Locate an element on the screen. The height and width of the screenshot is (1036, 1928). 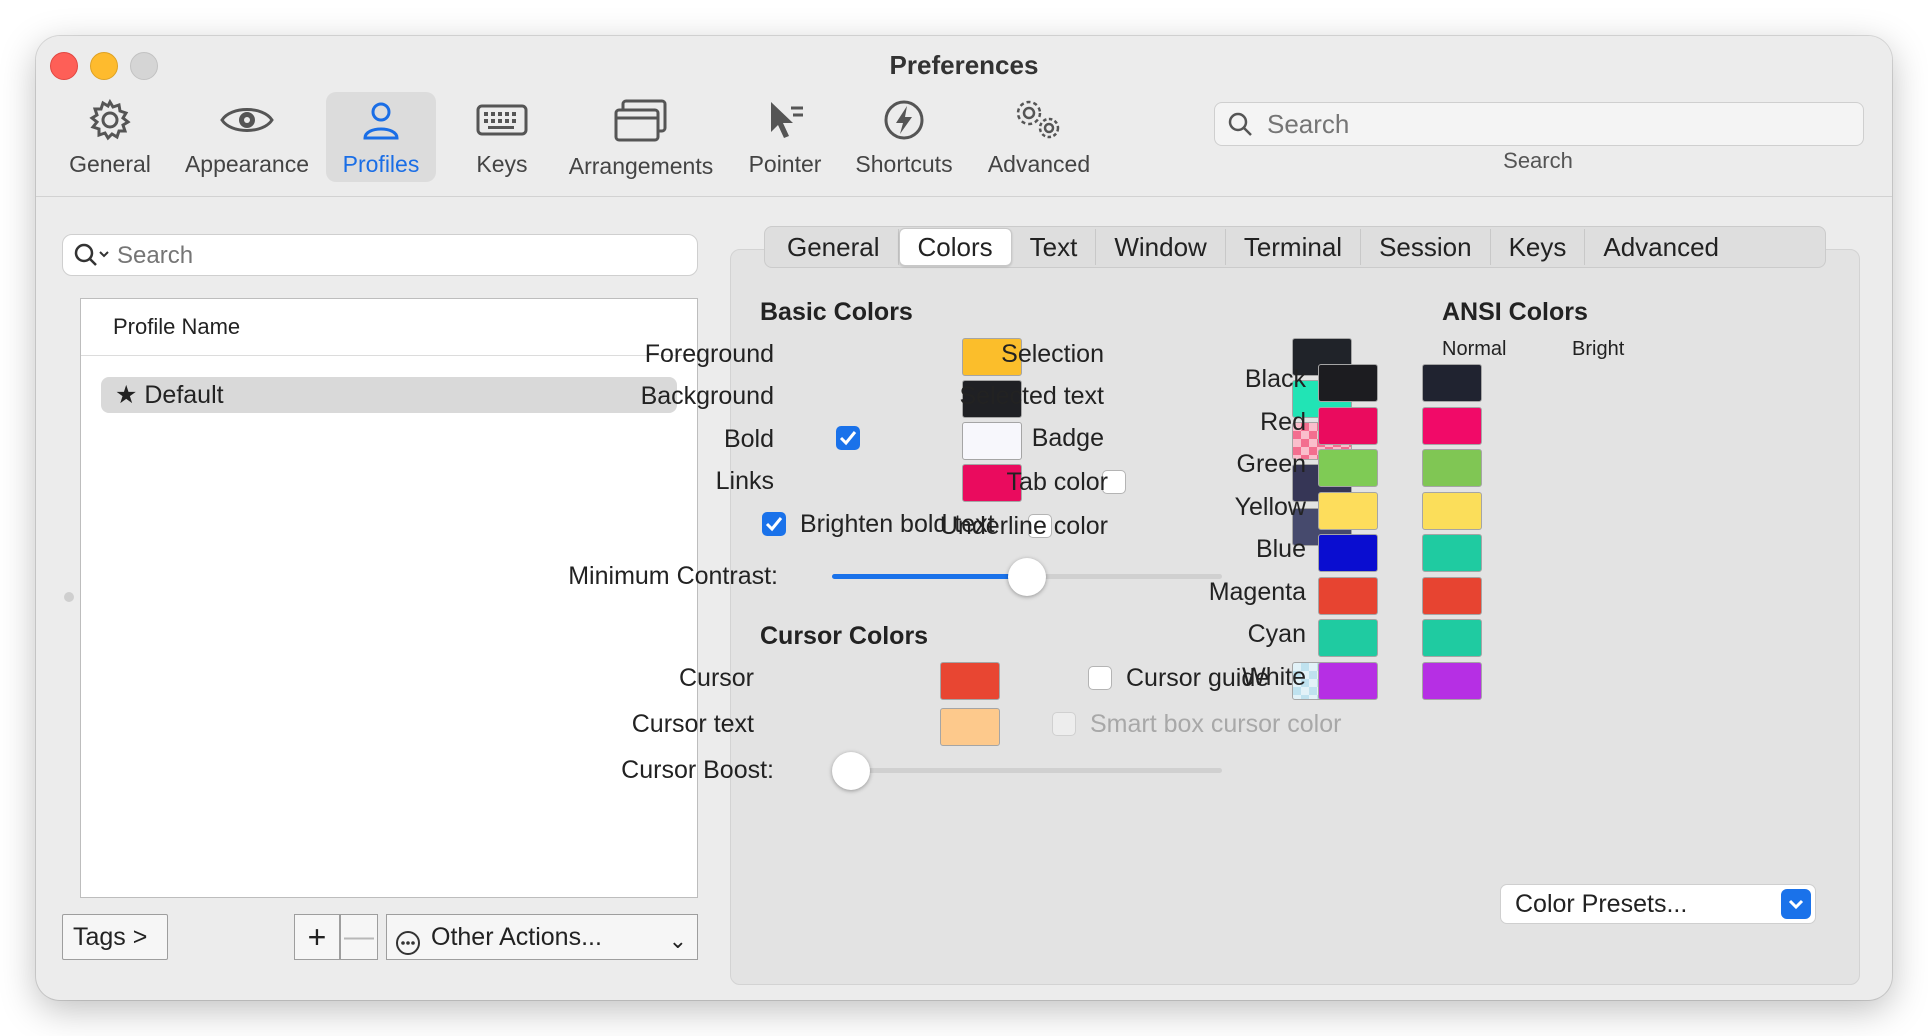
ansi-white-normal-well is located at coordinates (1348, 680).